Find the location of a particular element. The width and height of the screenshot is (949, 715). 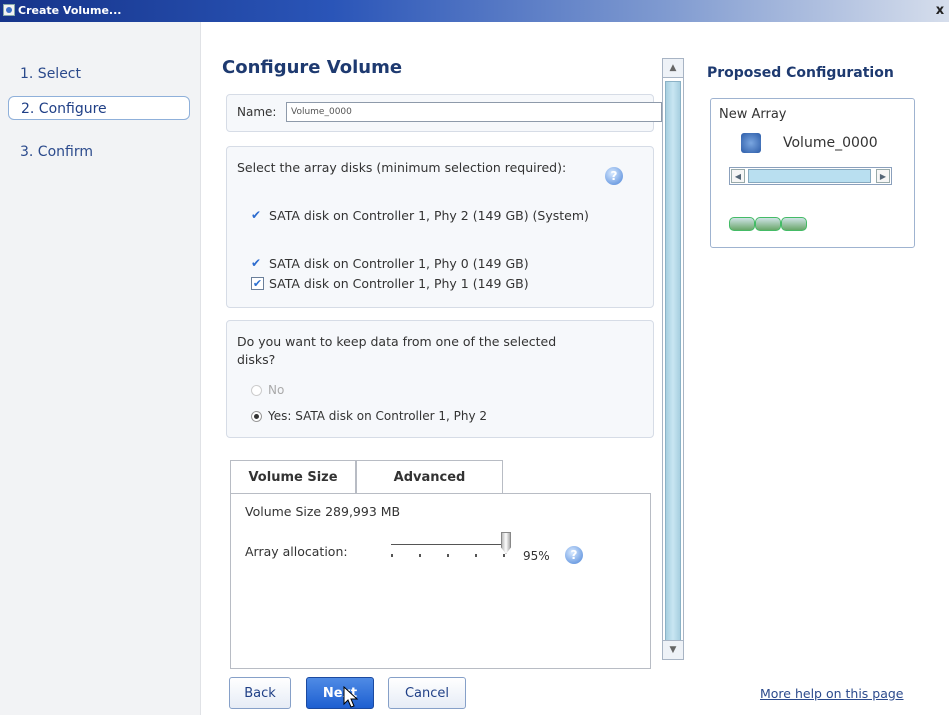

mouse-cursor-icon is located at coordinates (351, 697).